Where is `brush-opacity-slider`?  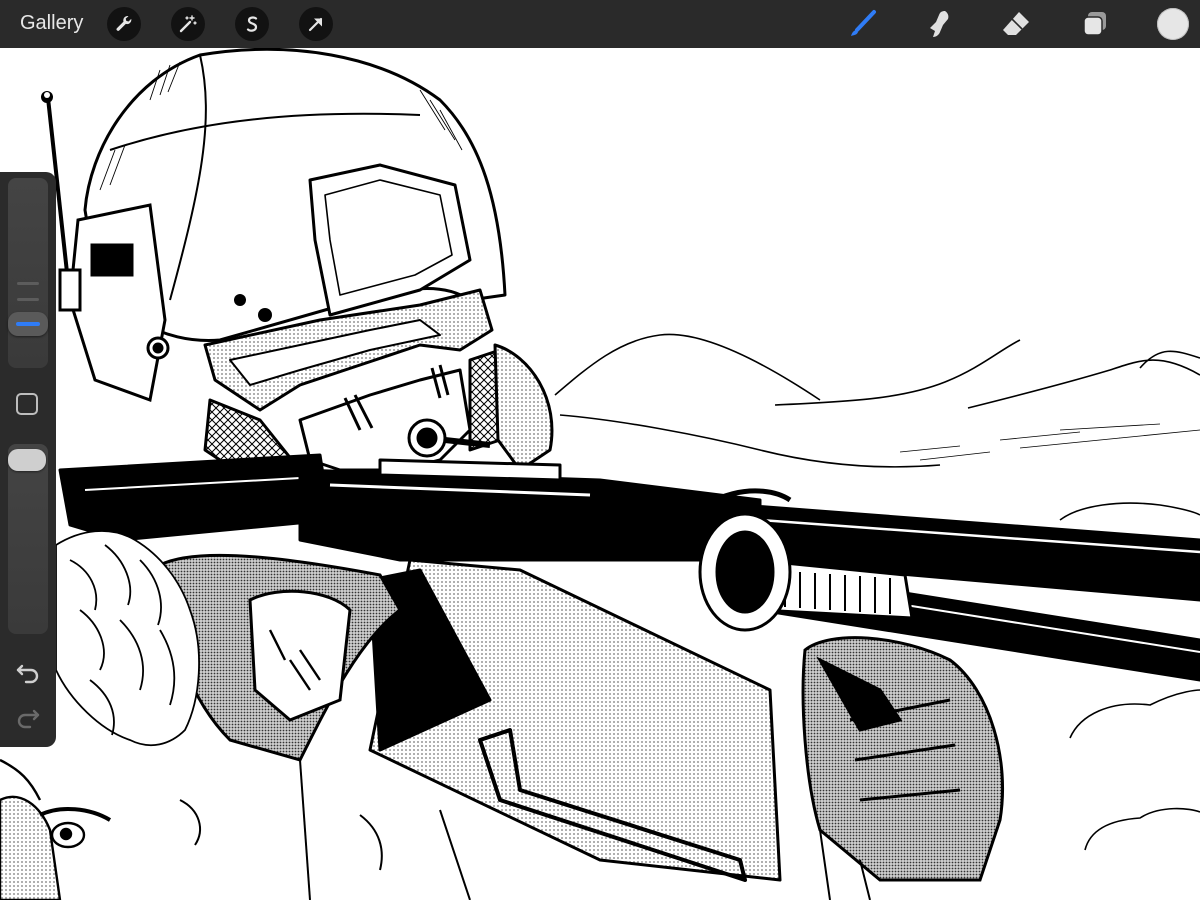 brush-opacity-slider is located at coordinates (28, 539).